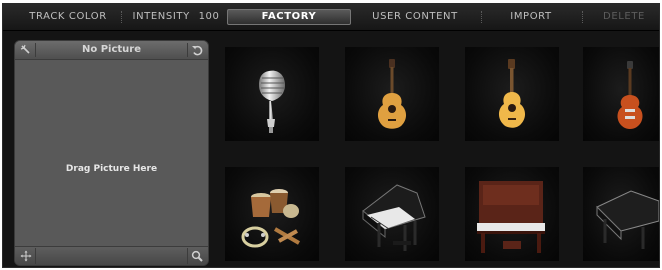 The image size is (662, 270). I want to click on thumbnail-grand-piano-closed, so click(621, 214).